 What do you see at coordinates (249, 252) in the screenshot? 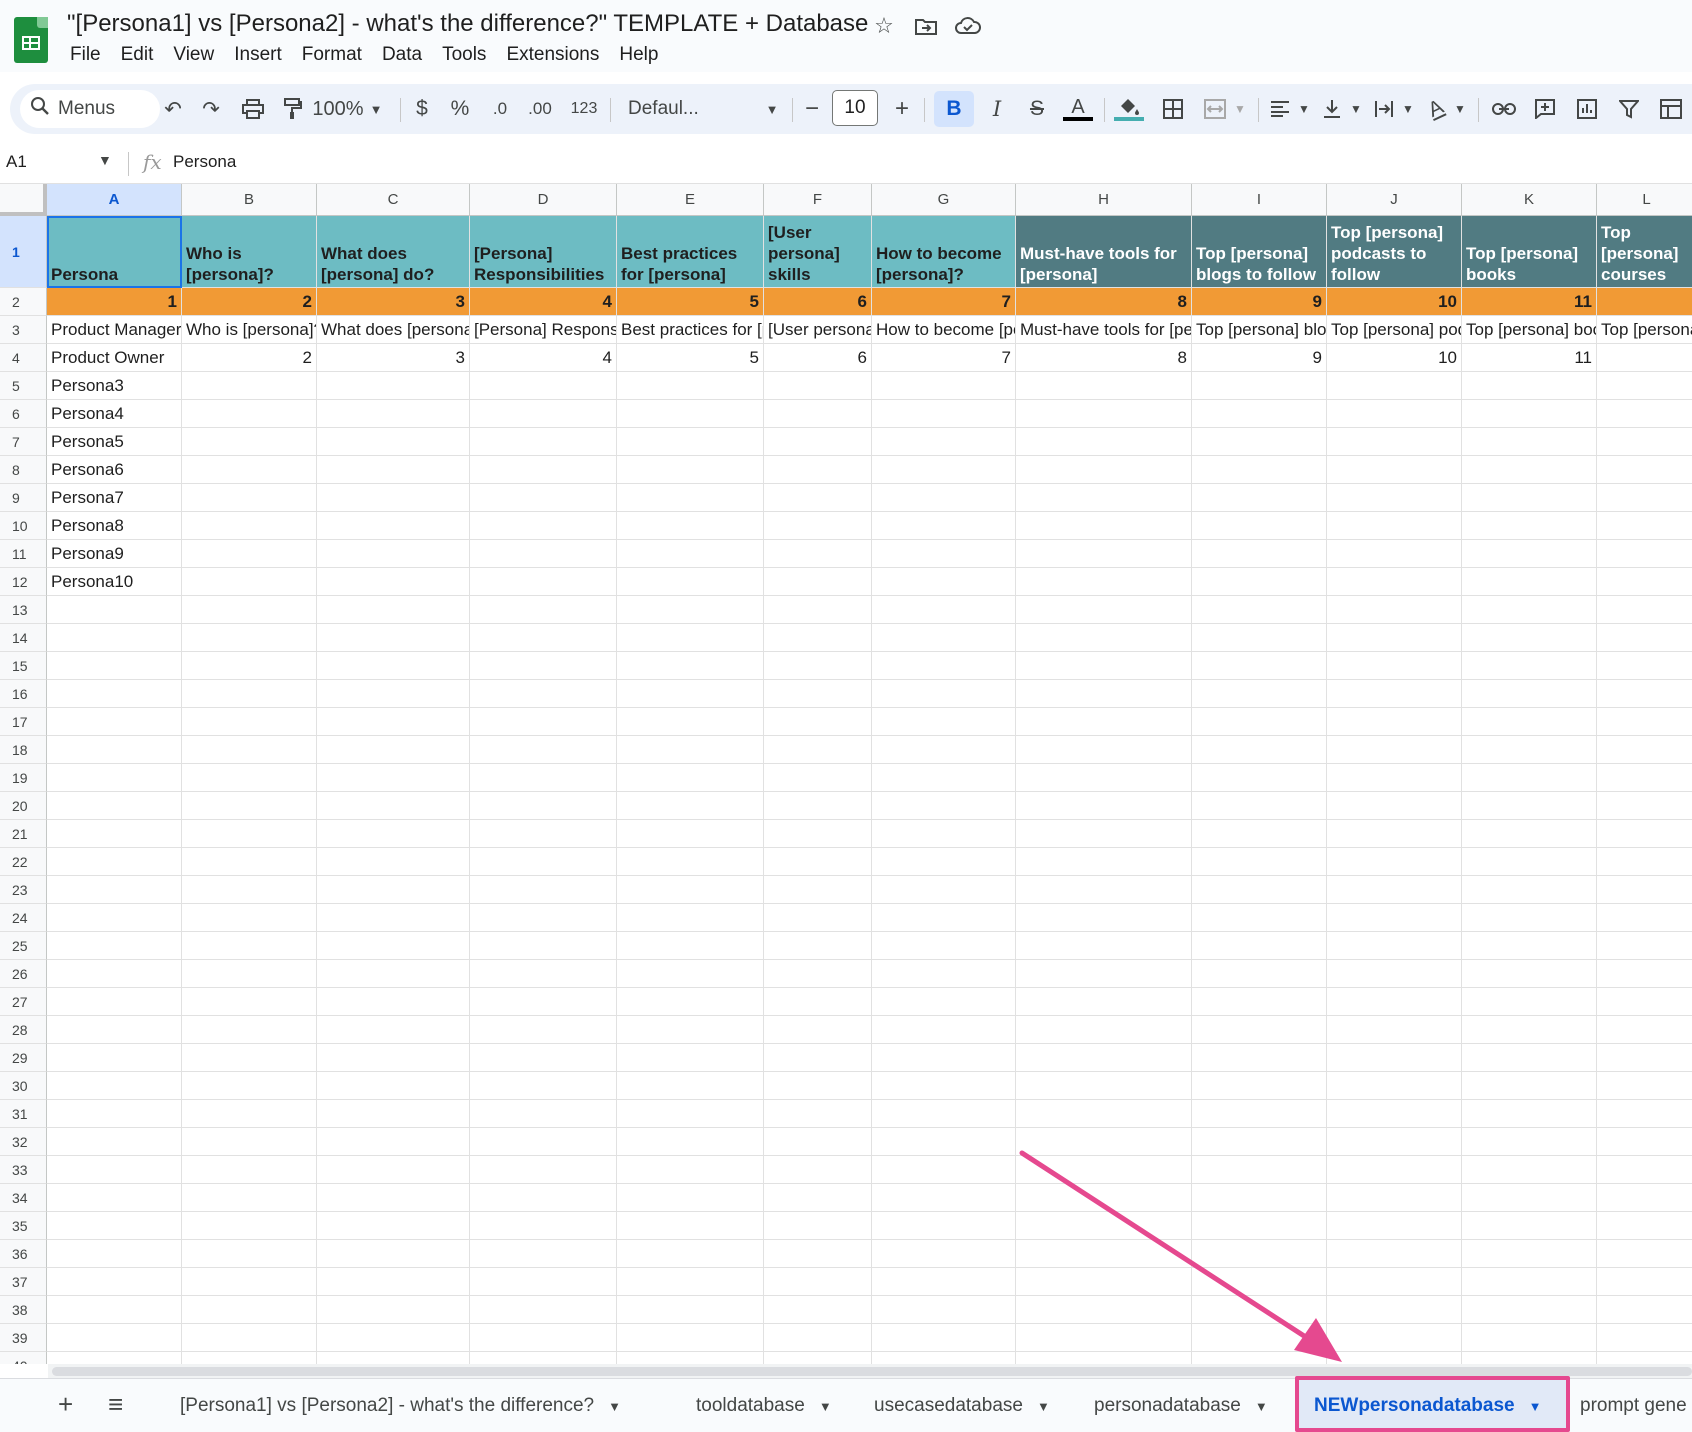
I see `cell-b1: Who is [persona]?` at bounding box center [249, 252].